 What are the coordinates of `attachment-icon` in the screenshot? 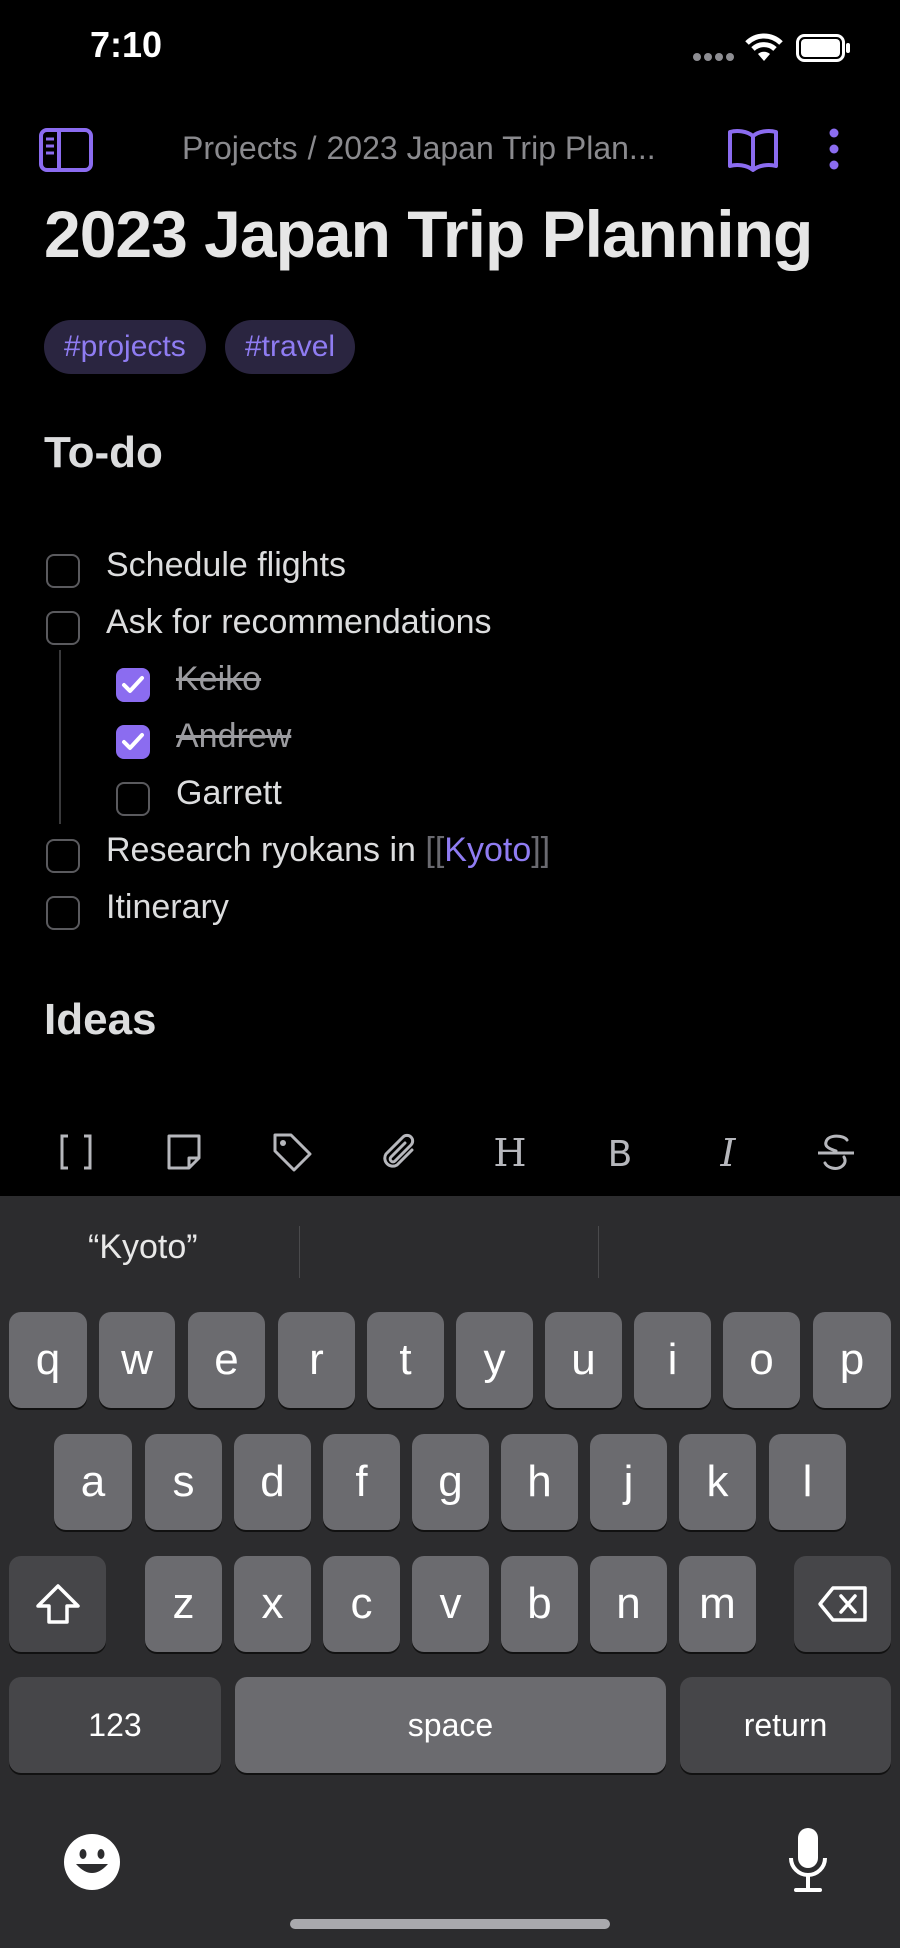 It's located at (400, 1152).